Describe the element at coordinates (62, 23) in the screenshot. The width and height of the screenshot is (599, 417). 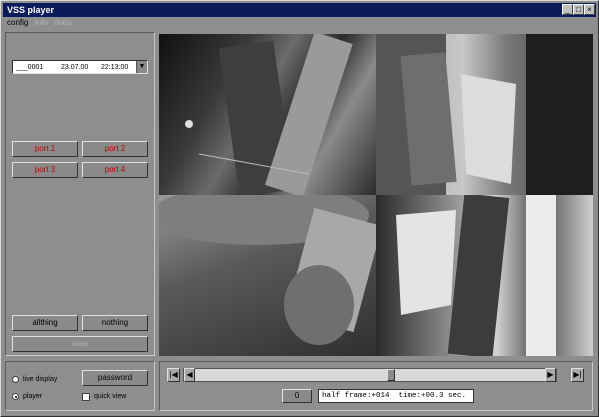
I see `menu-docu: docu` at that location.